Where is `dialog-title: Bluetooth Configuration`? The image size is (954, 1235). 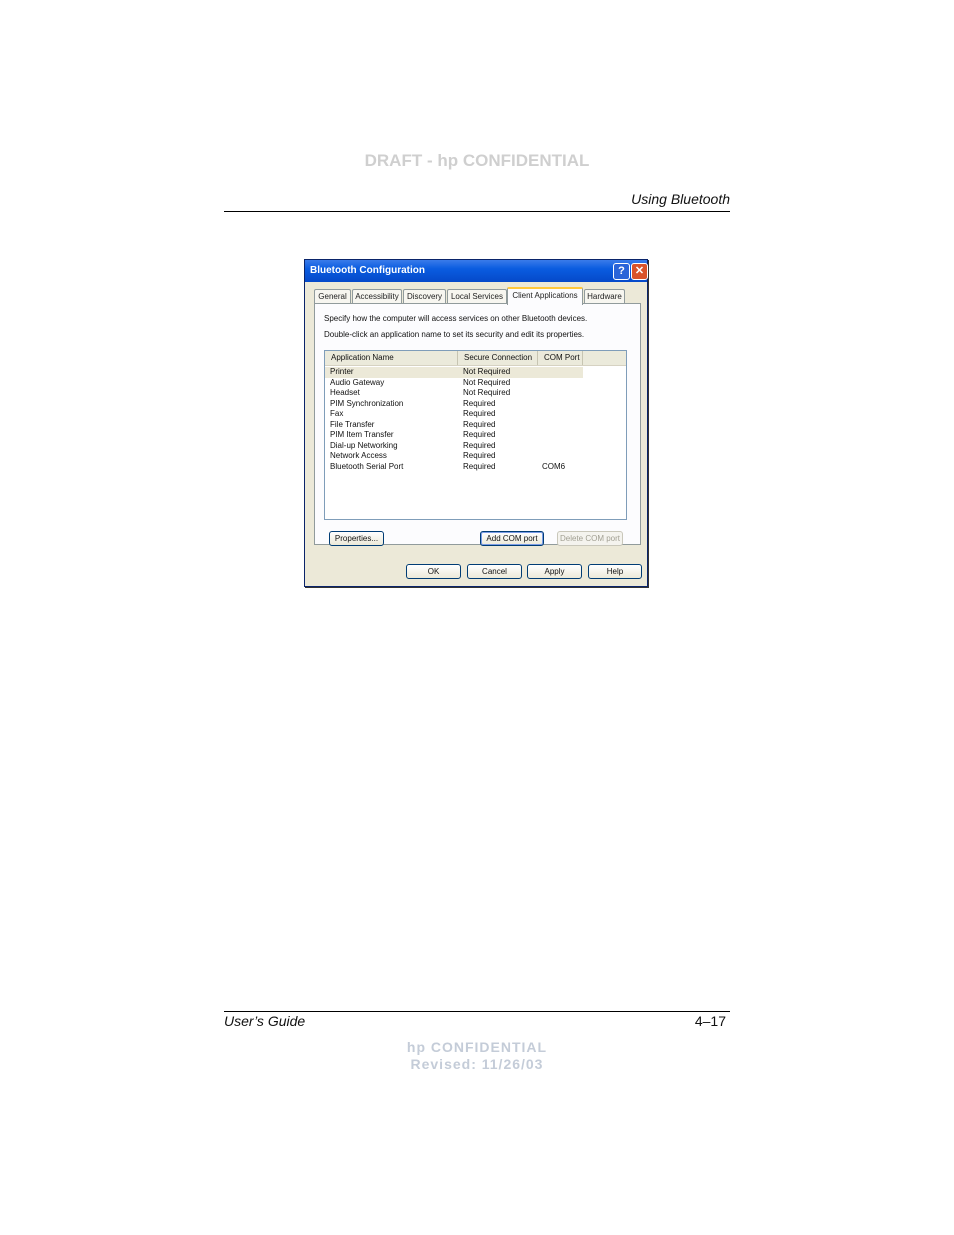 dialog-title: Bluetooth Configuration is located at coordinates (367, 270).